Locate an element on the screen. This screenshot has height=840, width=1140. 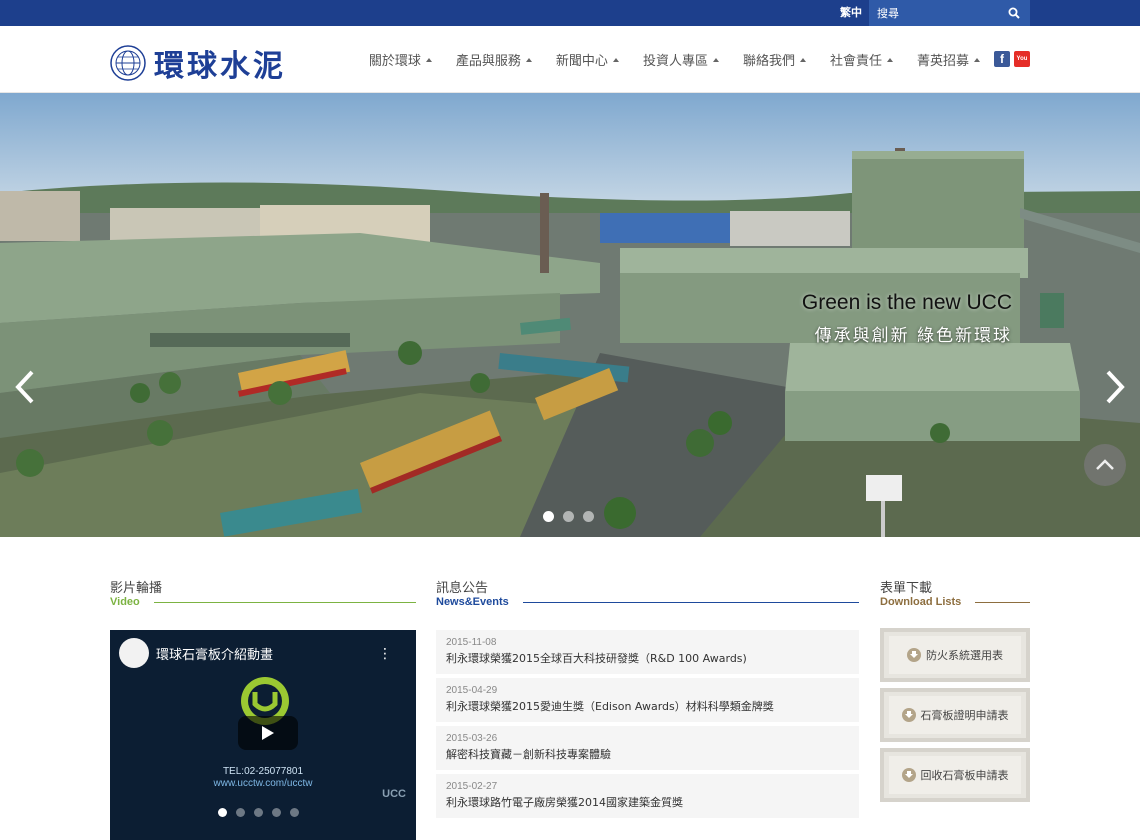
company-emblem-icon is located at coordinates (128, 63).